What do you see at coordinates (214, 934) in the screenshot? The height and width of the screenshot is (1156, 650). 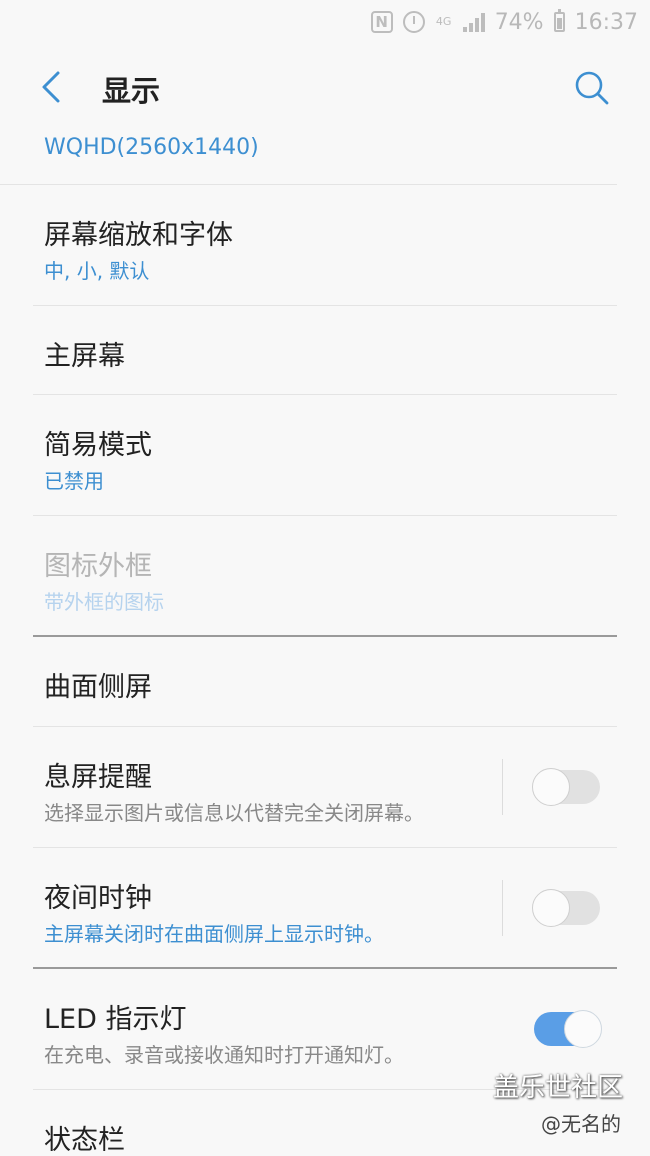 I see `item-subtitle: 主屏幕关闭时在曲面侧屏上显示时钟。` at bounding box center [214, 934].